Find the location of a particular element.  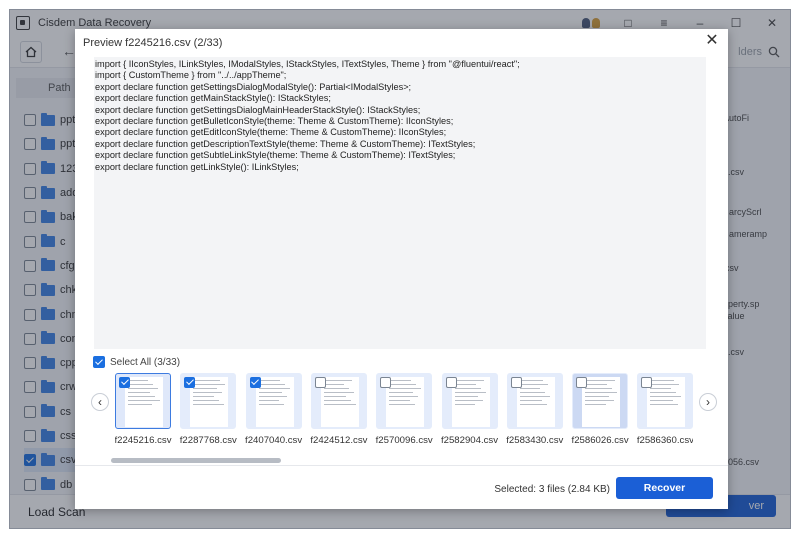

thumbnail-filename: f2586360.csv is located at coordinates (664, 440).